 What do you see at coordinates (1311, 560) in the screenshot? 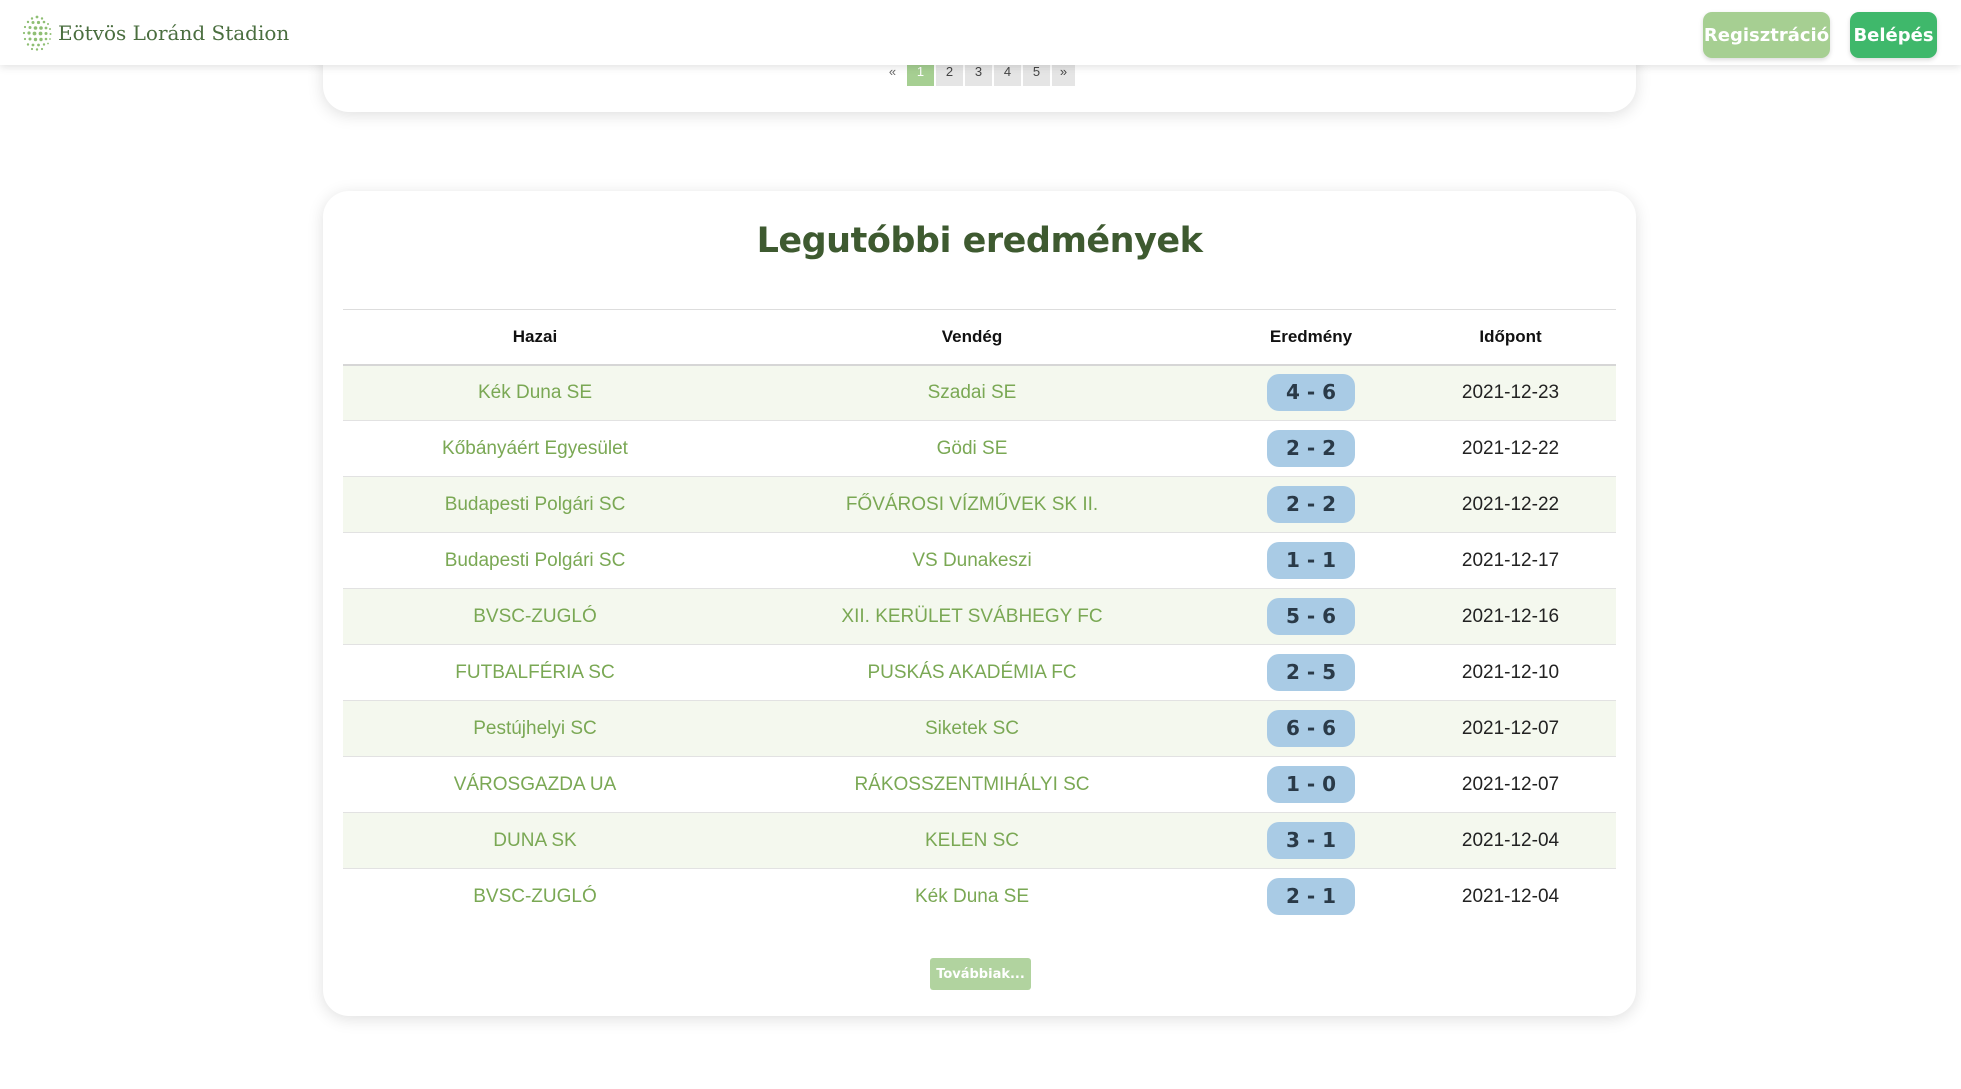
I see `score-badge: 1 - 1` at bounding box center [1311, 560].